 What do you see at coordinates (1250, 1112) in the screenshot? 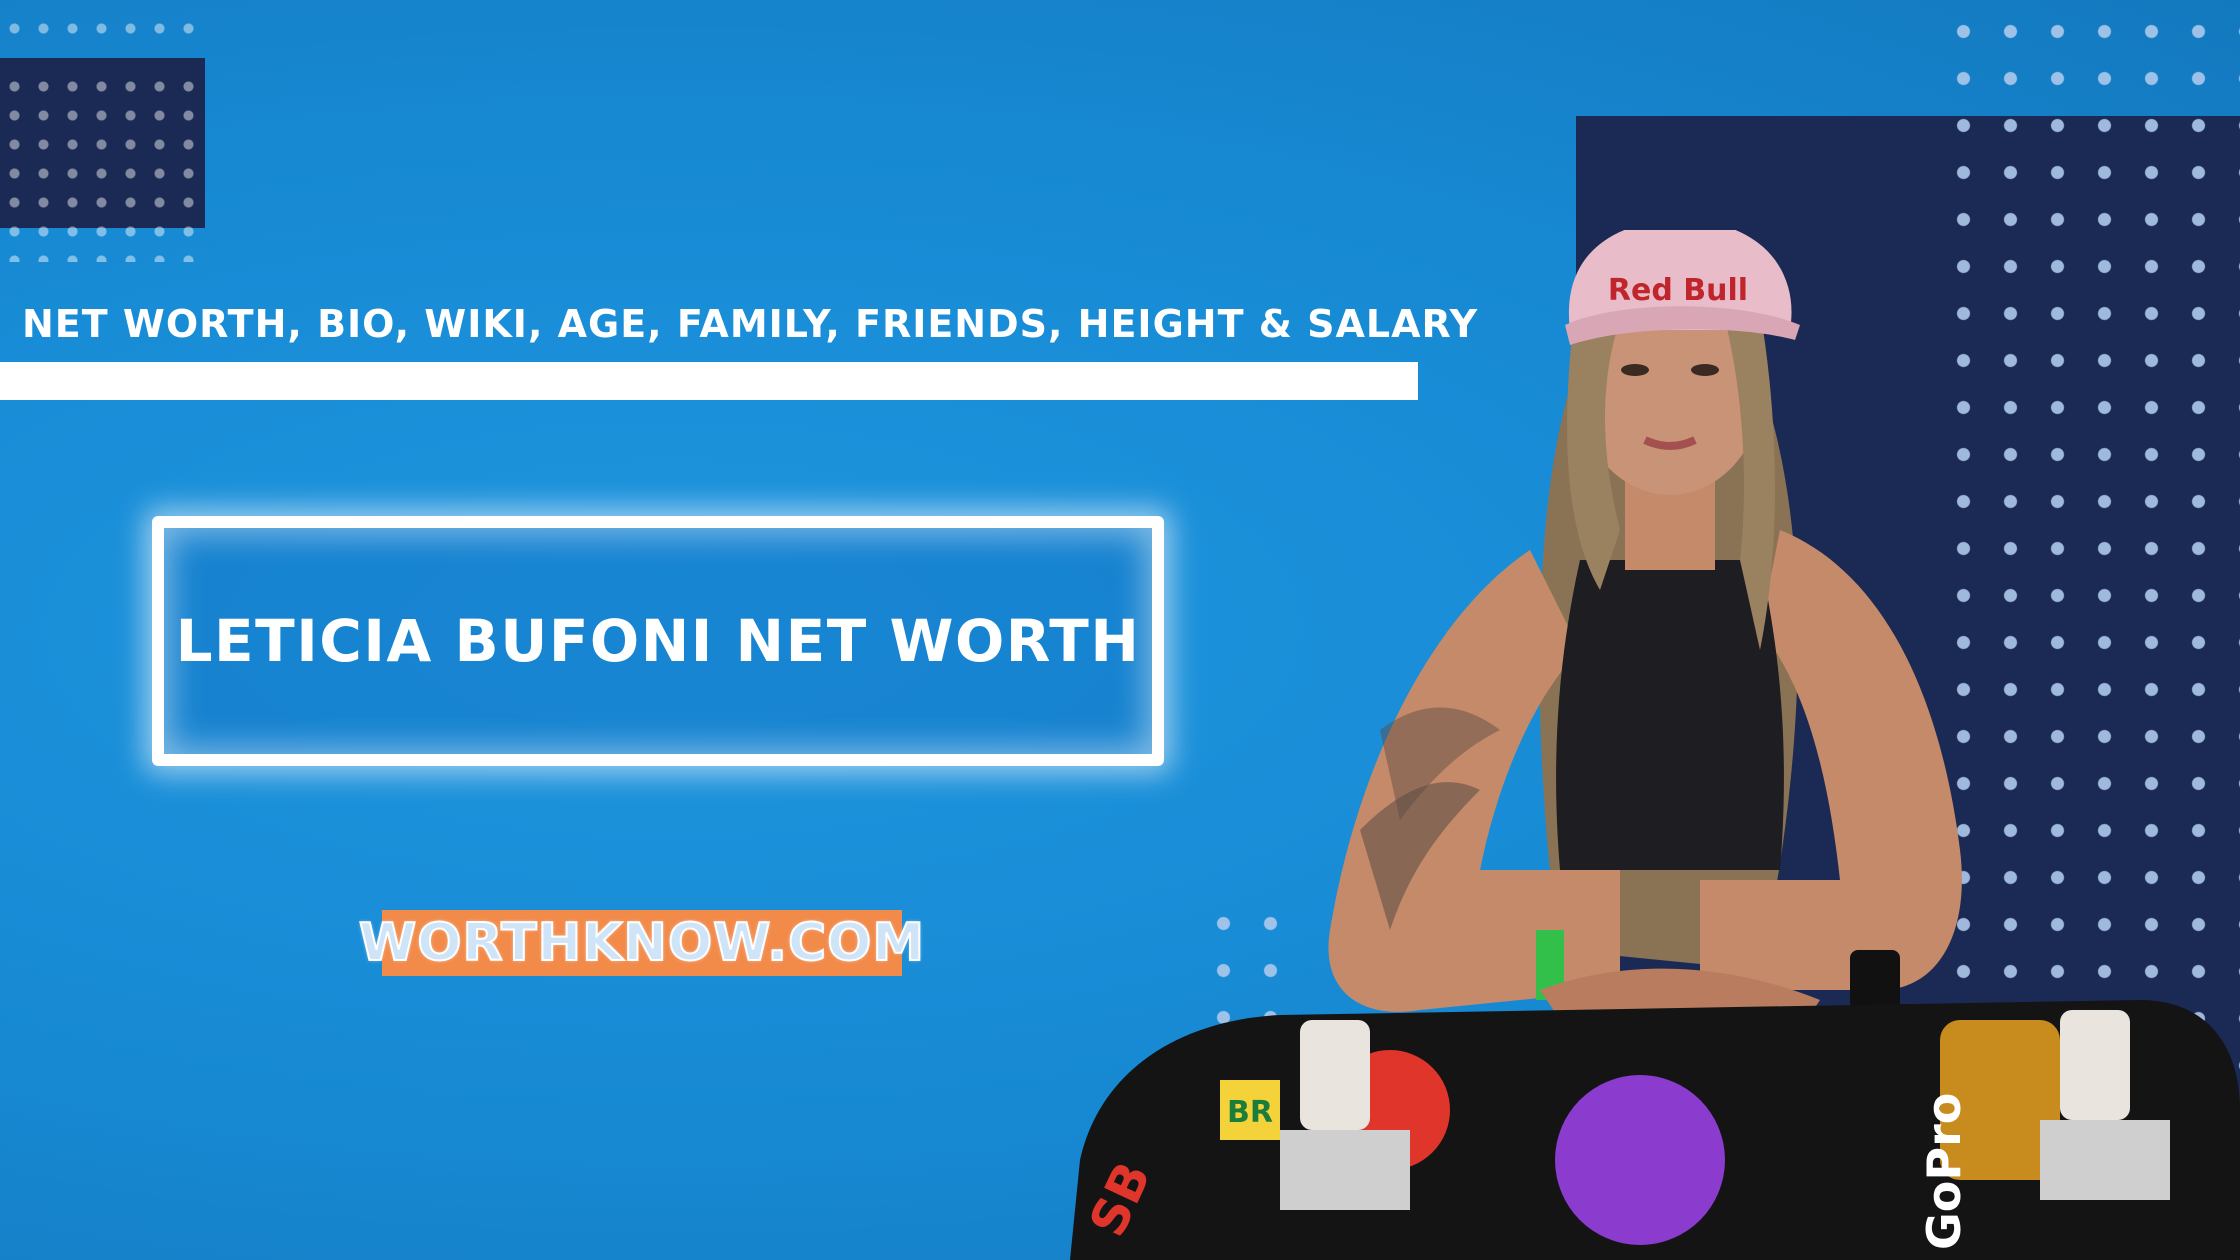
I see `board-sticker-text: BR` at bounding box center [1250, 1112].